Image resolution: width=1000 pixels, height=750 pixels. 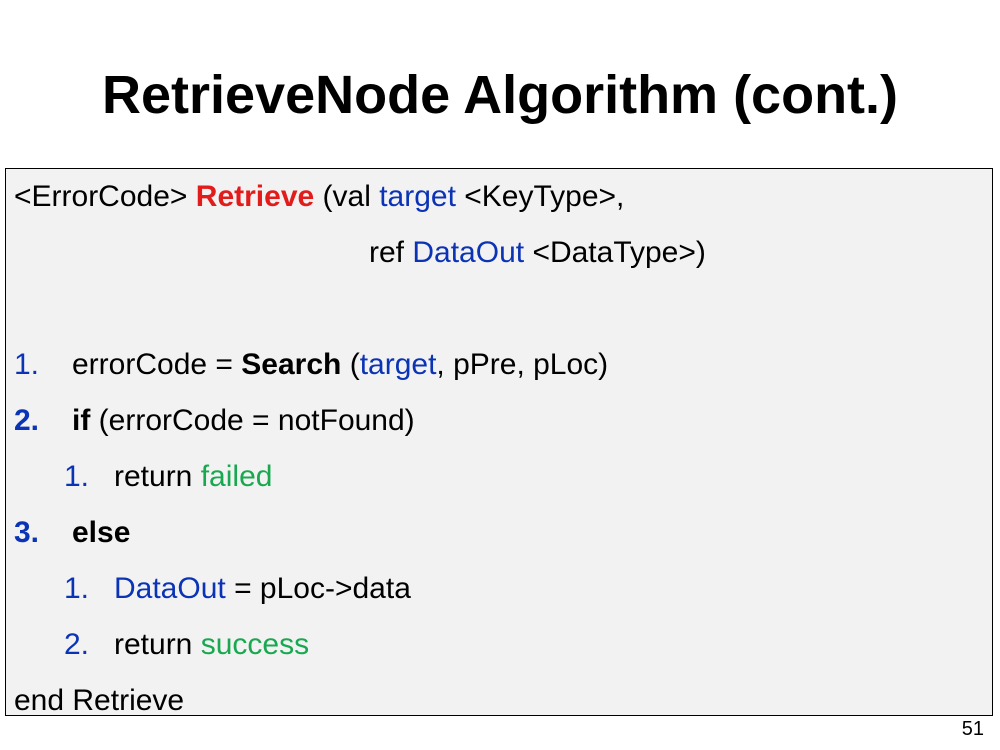 What do you see at coordinates (99, 700) in the screenshot?
I see `end-line: end Retrieve` at bounding box center [99, 700].